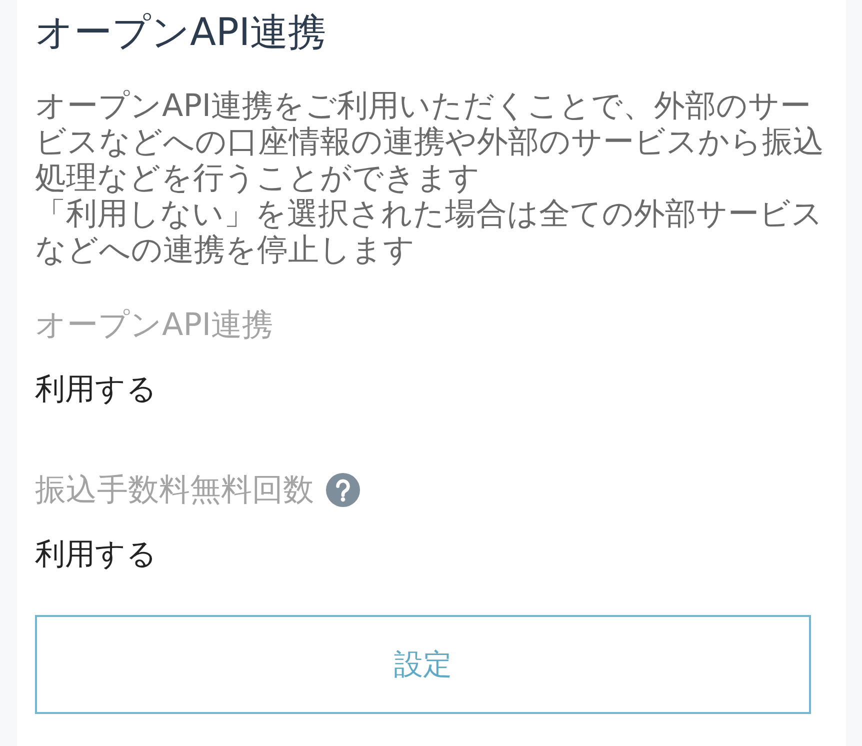 The height and width of the screenshot is (746, 862). Describe the element at coordinates (430, 142) in the screenshot. I see `description-text: オープンAPI連携をご利用いただくことで、外部のサービスなどへの口座情報の連携や外部のサービスから振込処理などを行うことができます` at that location.